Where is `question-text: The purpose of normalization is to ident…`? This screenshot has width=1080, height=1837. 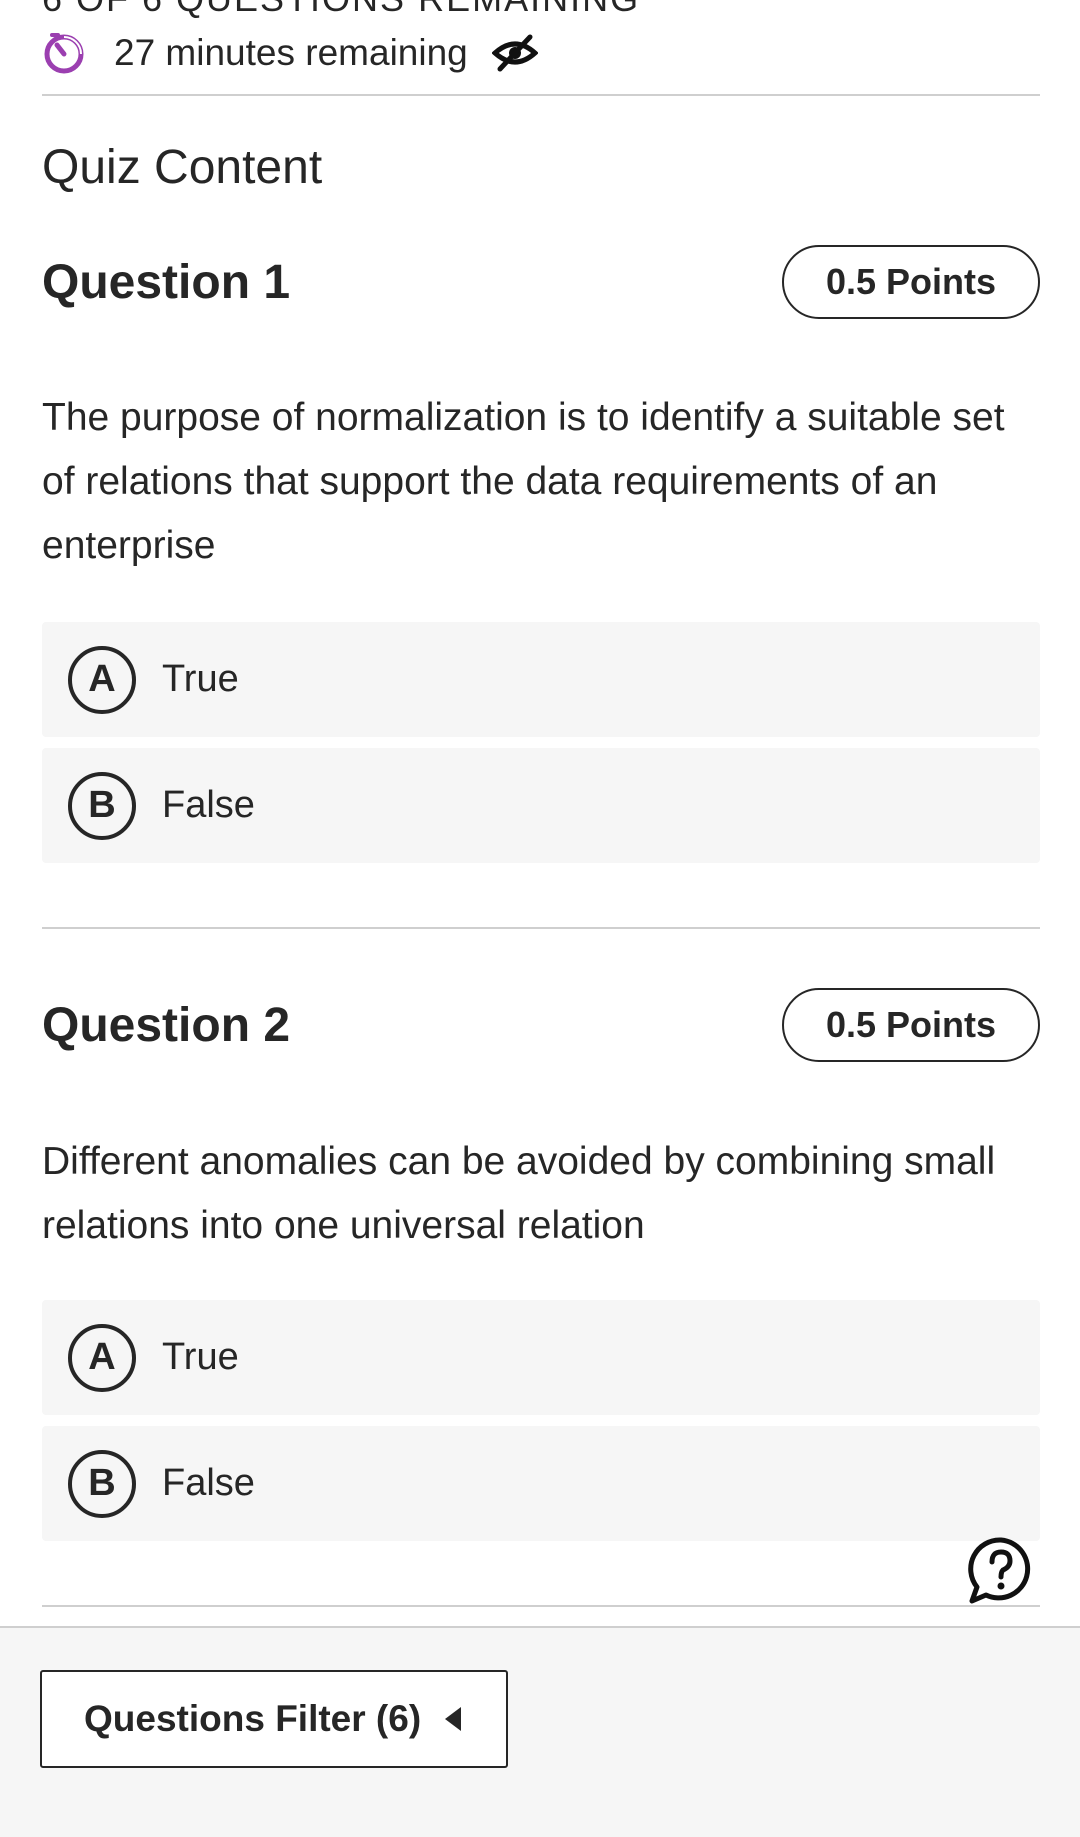 question-text: The purpose of normalization is to ident… is located at coordinates (523, 481).